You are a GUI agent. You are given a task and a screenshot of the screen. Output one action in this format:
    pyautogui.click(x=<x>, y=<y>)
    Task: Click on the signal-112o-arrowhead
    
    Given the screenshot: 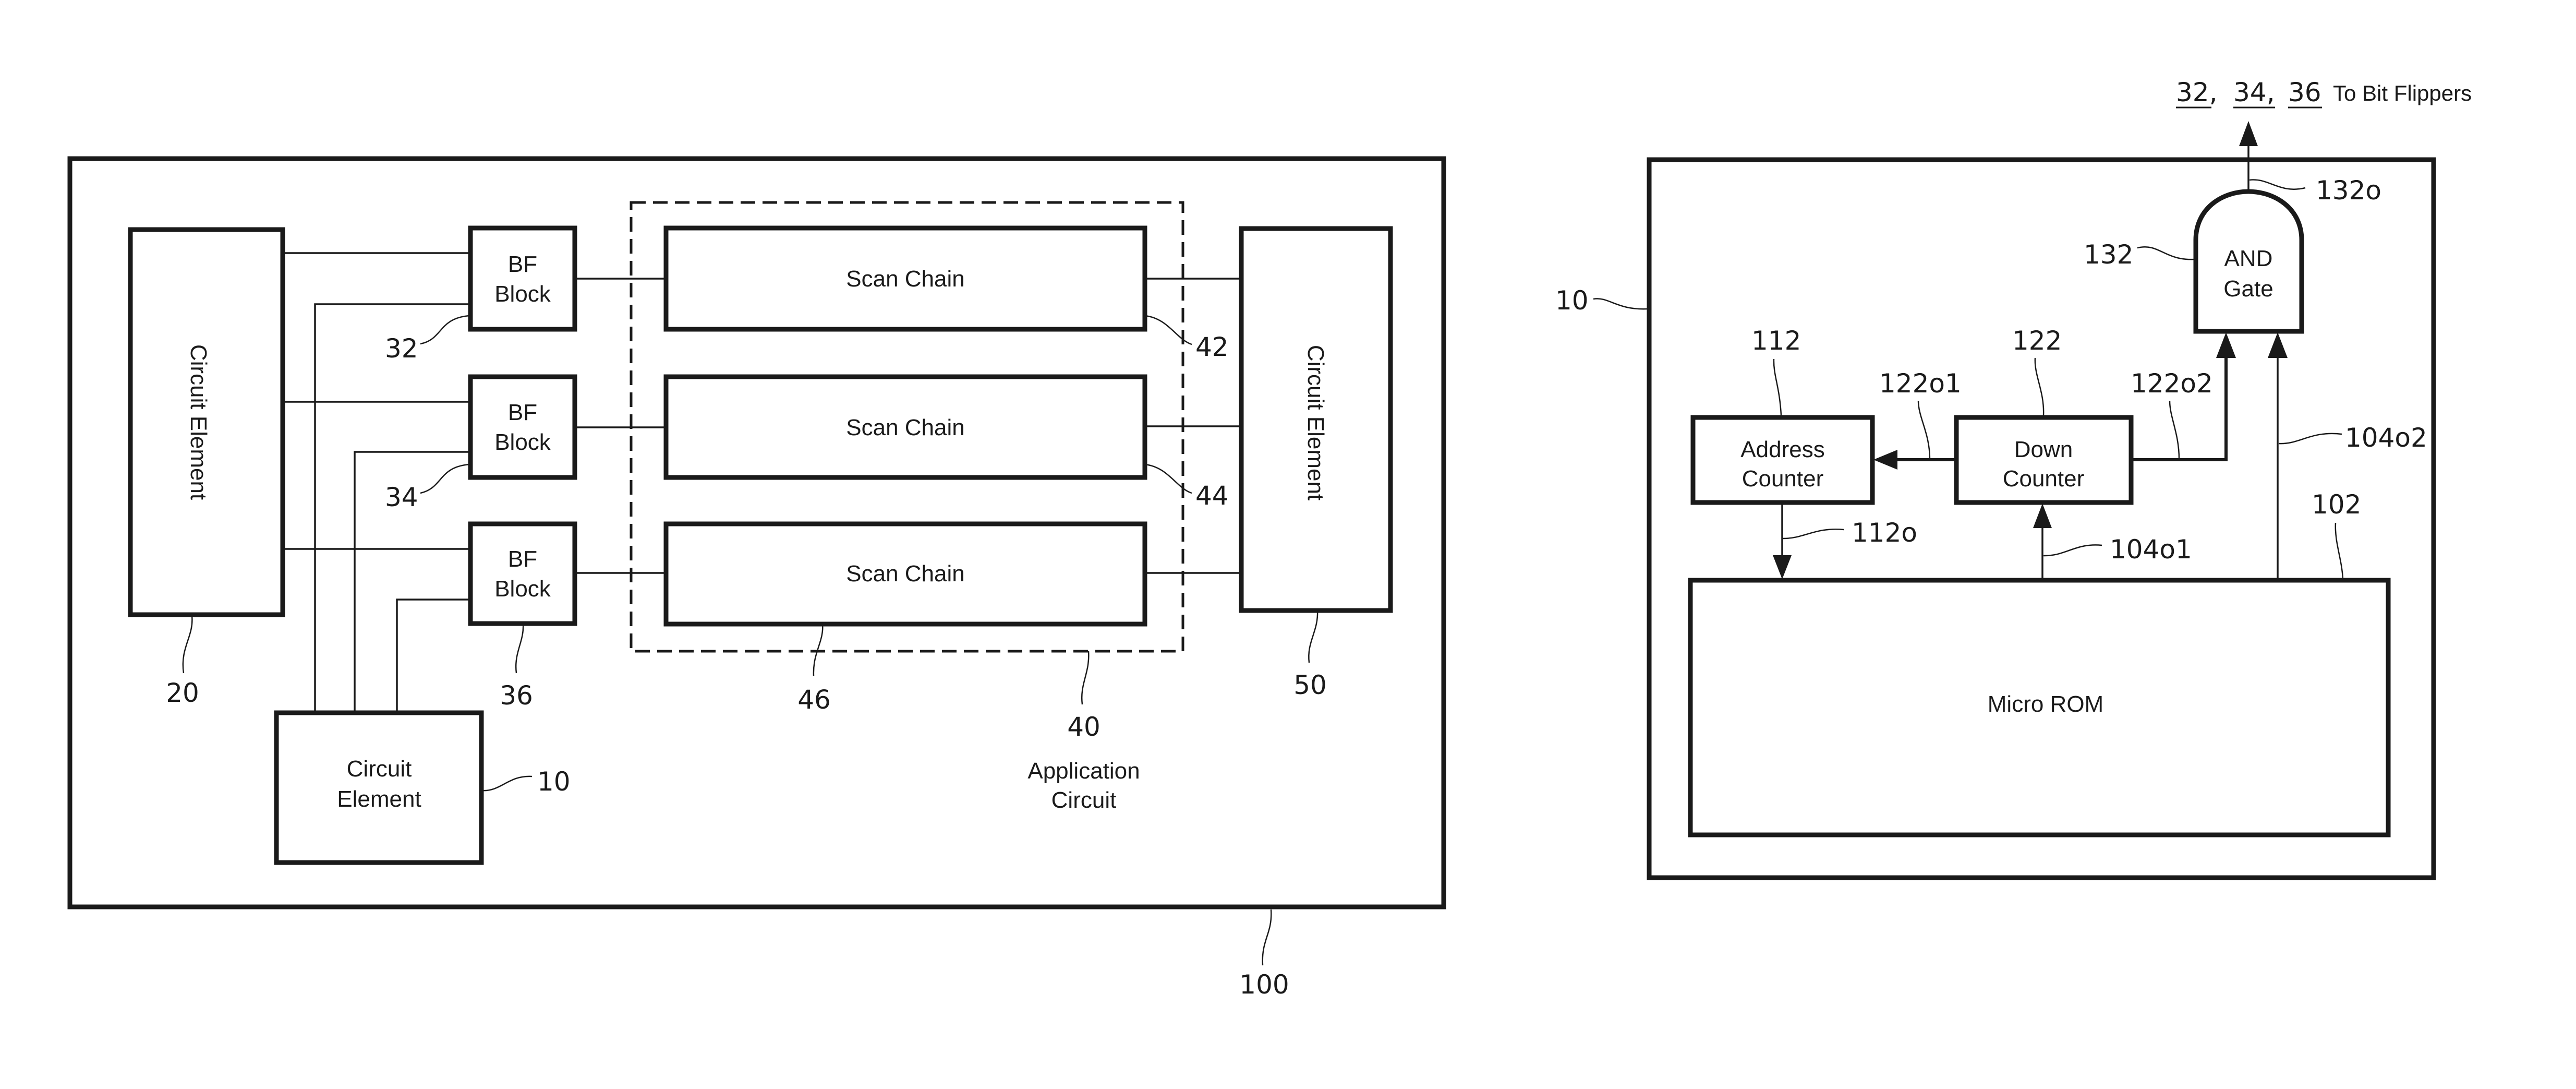 What is the action you would take?
    pyautogui.click(x=1782, y=567)
    